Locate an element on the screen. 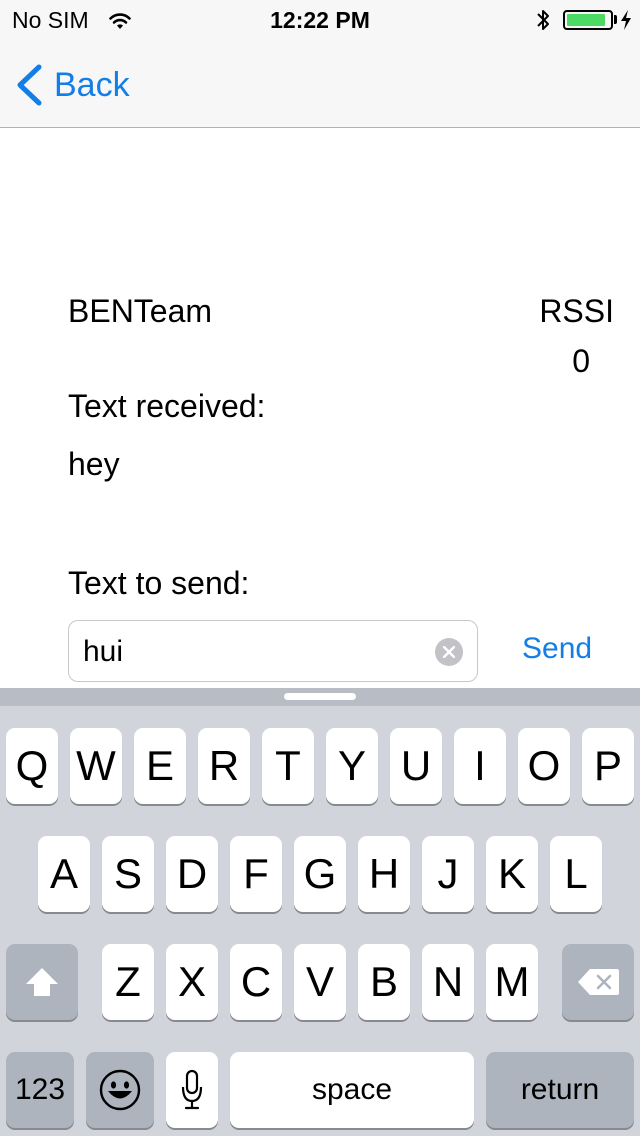 This screenshot has width=640, height=1136. back-label: Back is located at coordinates (92, 84).